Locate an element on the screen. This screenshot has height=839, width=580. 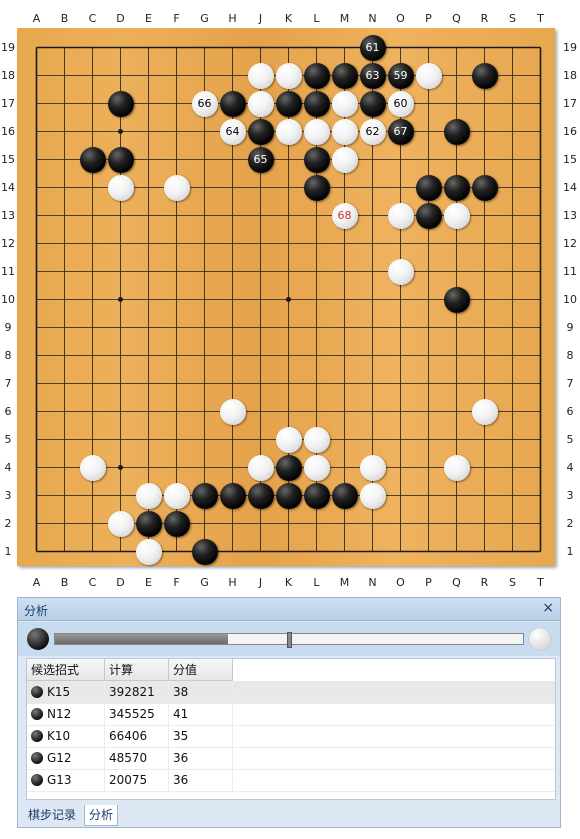
move-label: G13 is located at coordinates (59, 780).